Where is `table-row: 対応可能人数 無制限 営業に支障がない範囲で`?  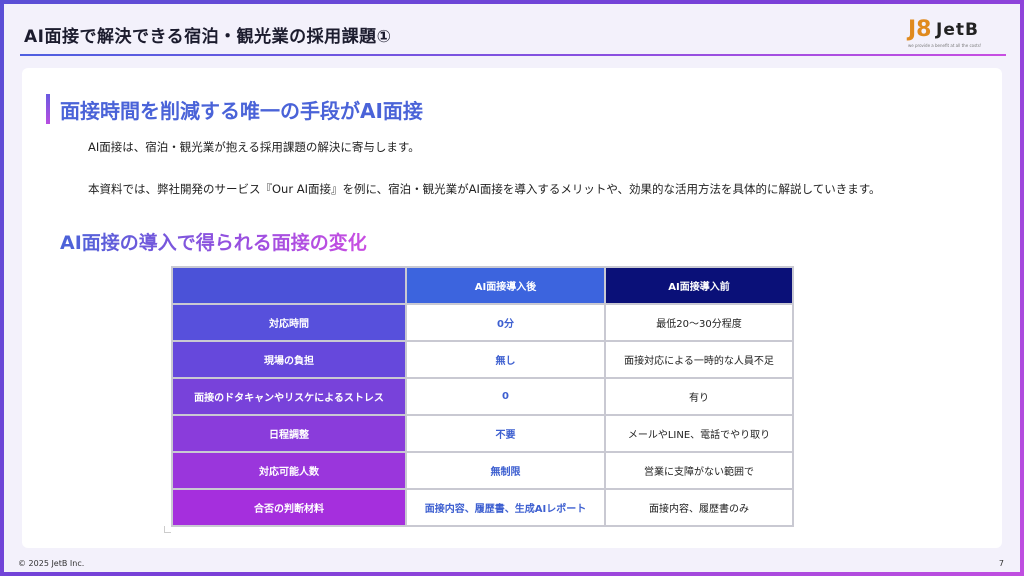 table-row: 対応可能人数 無制限 営業に支障がない範囲で is located at coordinates (482, 470).